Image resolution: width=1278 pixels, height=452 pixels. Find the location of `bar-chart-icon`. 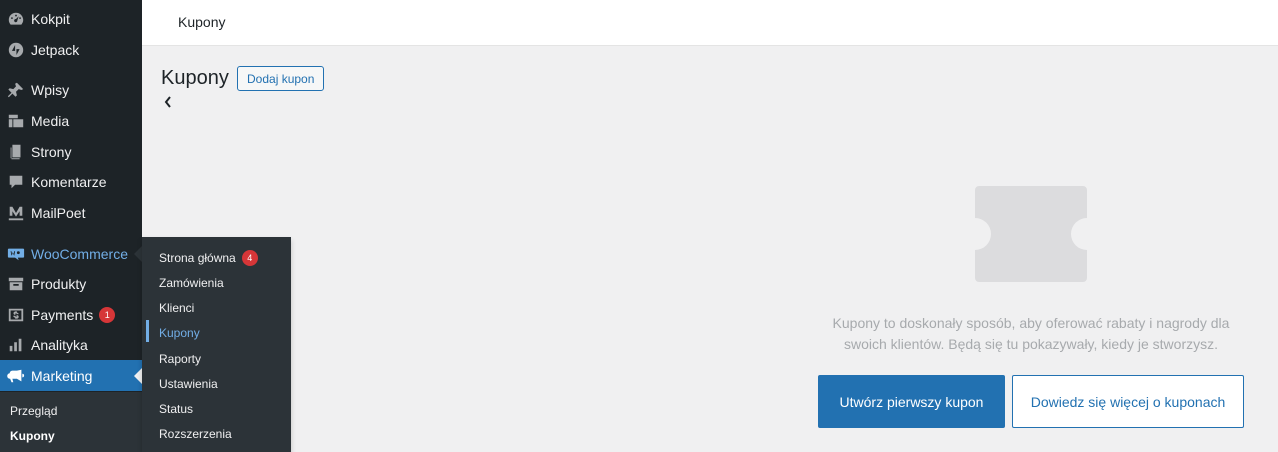

bar-chart-icon is located at coordinates (16, 345).